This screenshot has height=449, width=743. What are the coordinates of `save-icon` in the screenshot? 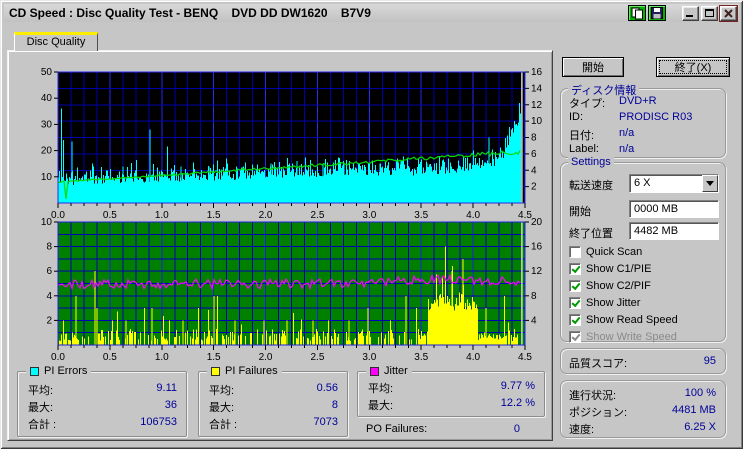 It's located at (657, 13).